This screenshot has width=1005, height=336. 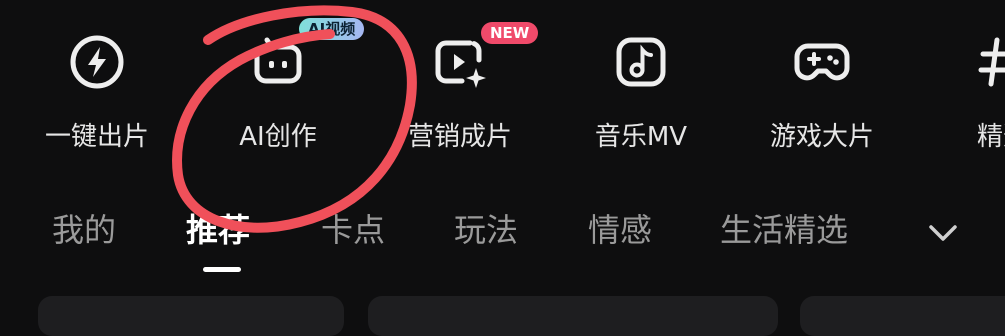 I want to click on new-badge: NEW, so click(x=510, y=33).